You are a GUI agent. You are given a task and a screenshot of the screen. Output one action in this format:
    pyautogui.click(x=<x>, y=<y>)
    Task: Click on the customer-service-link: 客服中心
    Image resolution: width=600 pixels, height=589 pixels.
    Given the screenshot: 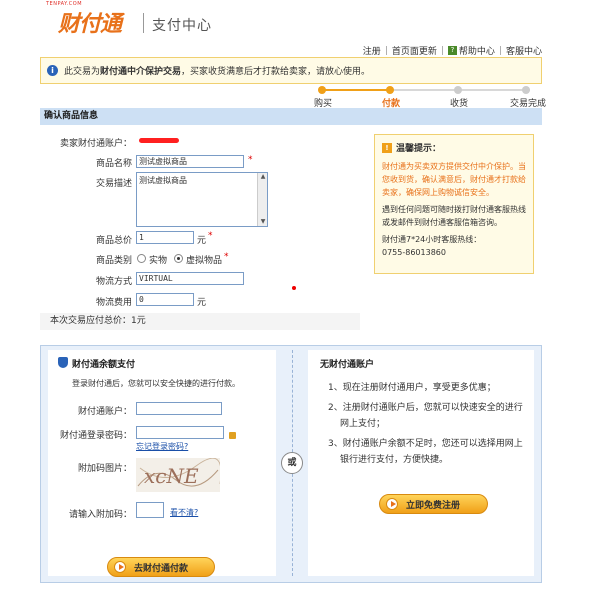 What is the action you would take?
    pyautogui.click(x=524, y=50)
    